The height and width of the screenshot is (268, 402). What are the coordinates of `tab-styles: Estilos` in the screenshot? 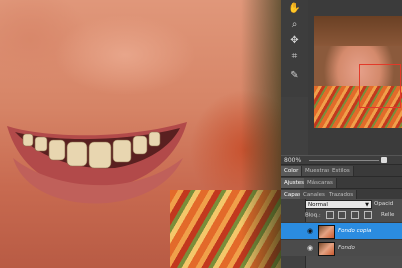 It's located at (341, 171).